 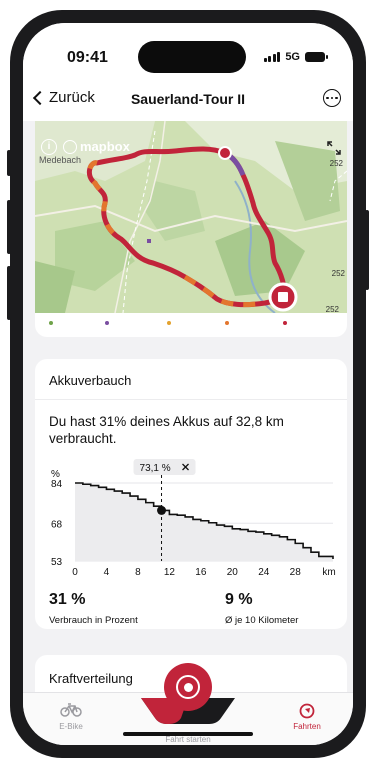 I want to click on compass-icon, so click(x=307, y=711).